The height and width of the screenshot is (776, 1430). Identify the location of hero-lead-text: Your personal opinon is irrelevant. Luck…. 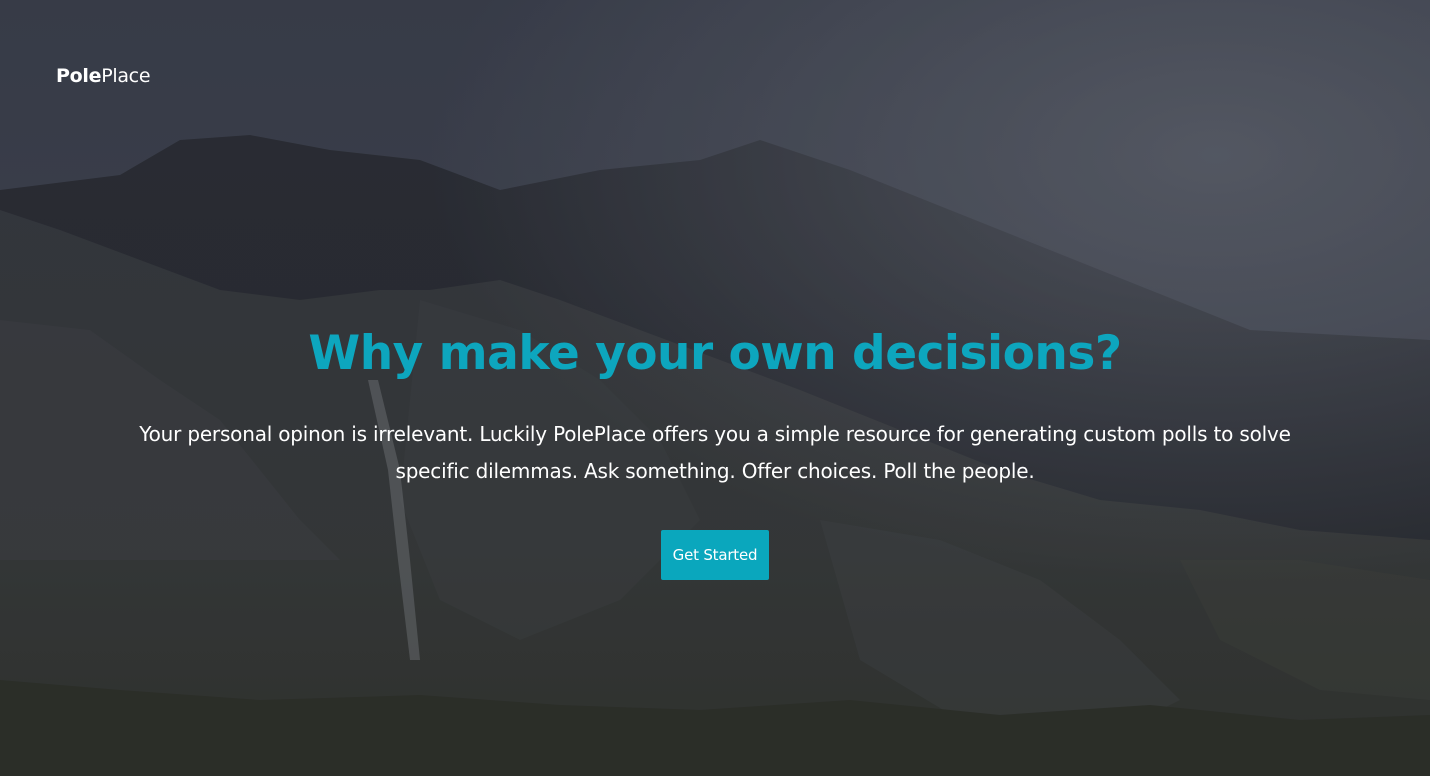
(715, 452).